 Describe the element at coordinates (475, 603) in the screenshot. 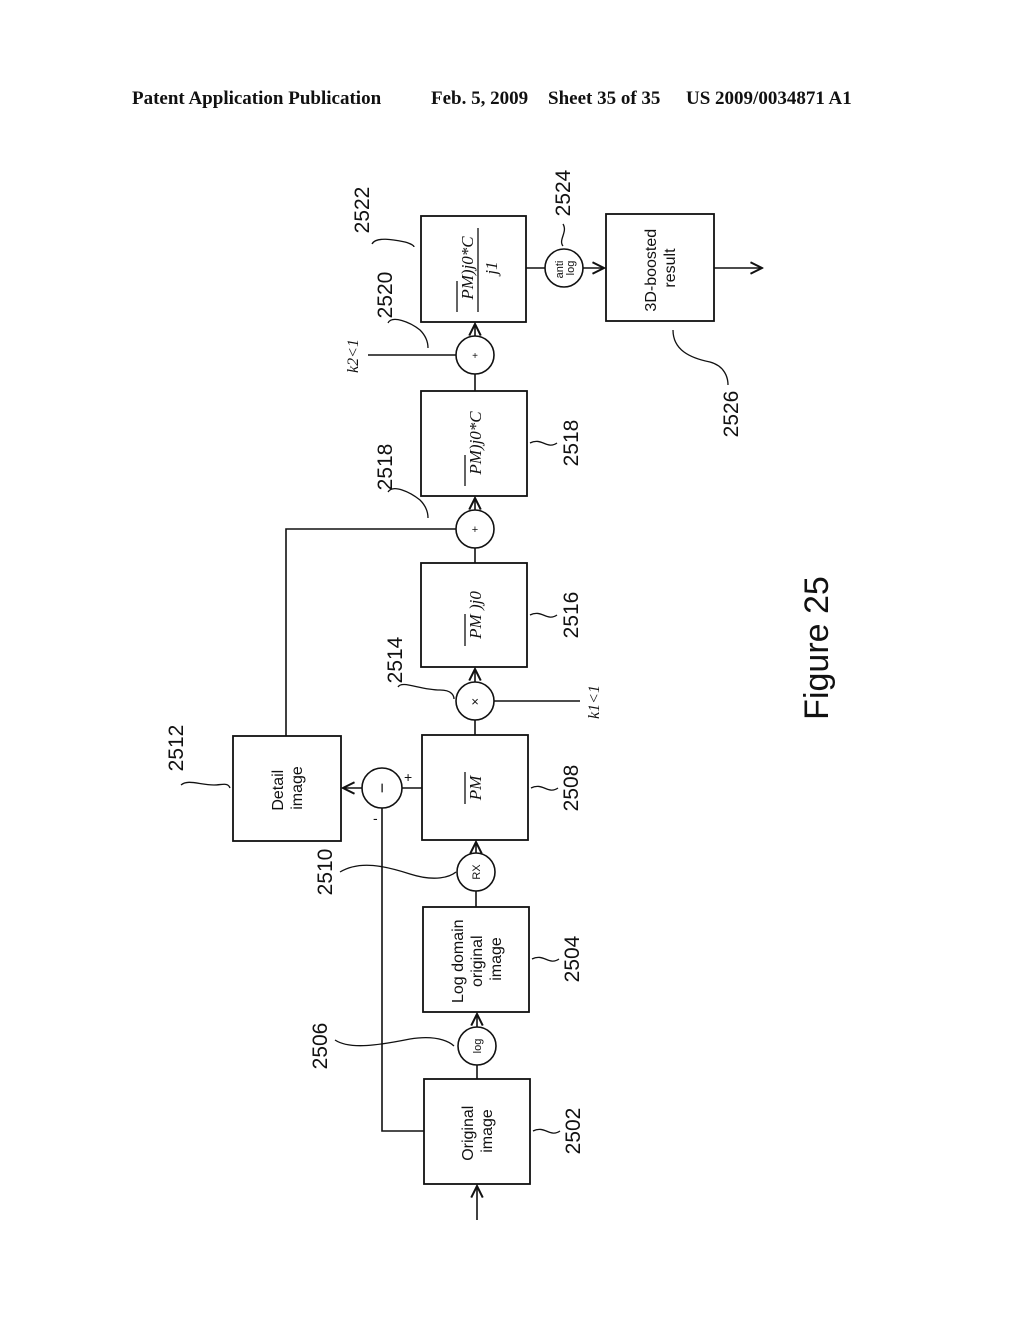

I see `formula-rest: )j0` at that location.